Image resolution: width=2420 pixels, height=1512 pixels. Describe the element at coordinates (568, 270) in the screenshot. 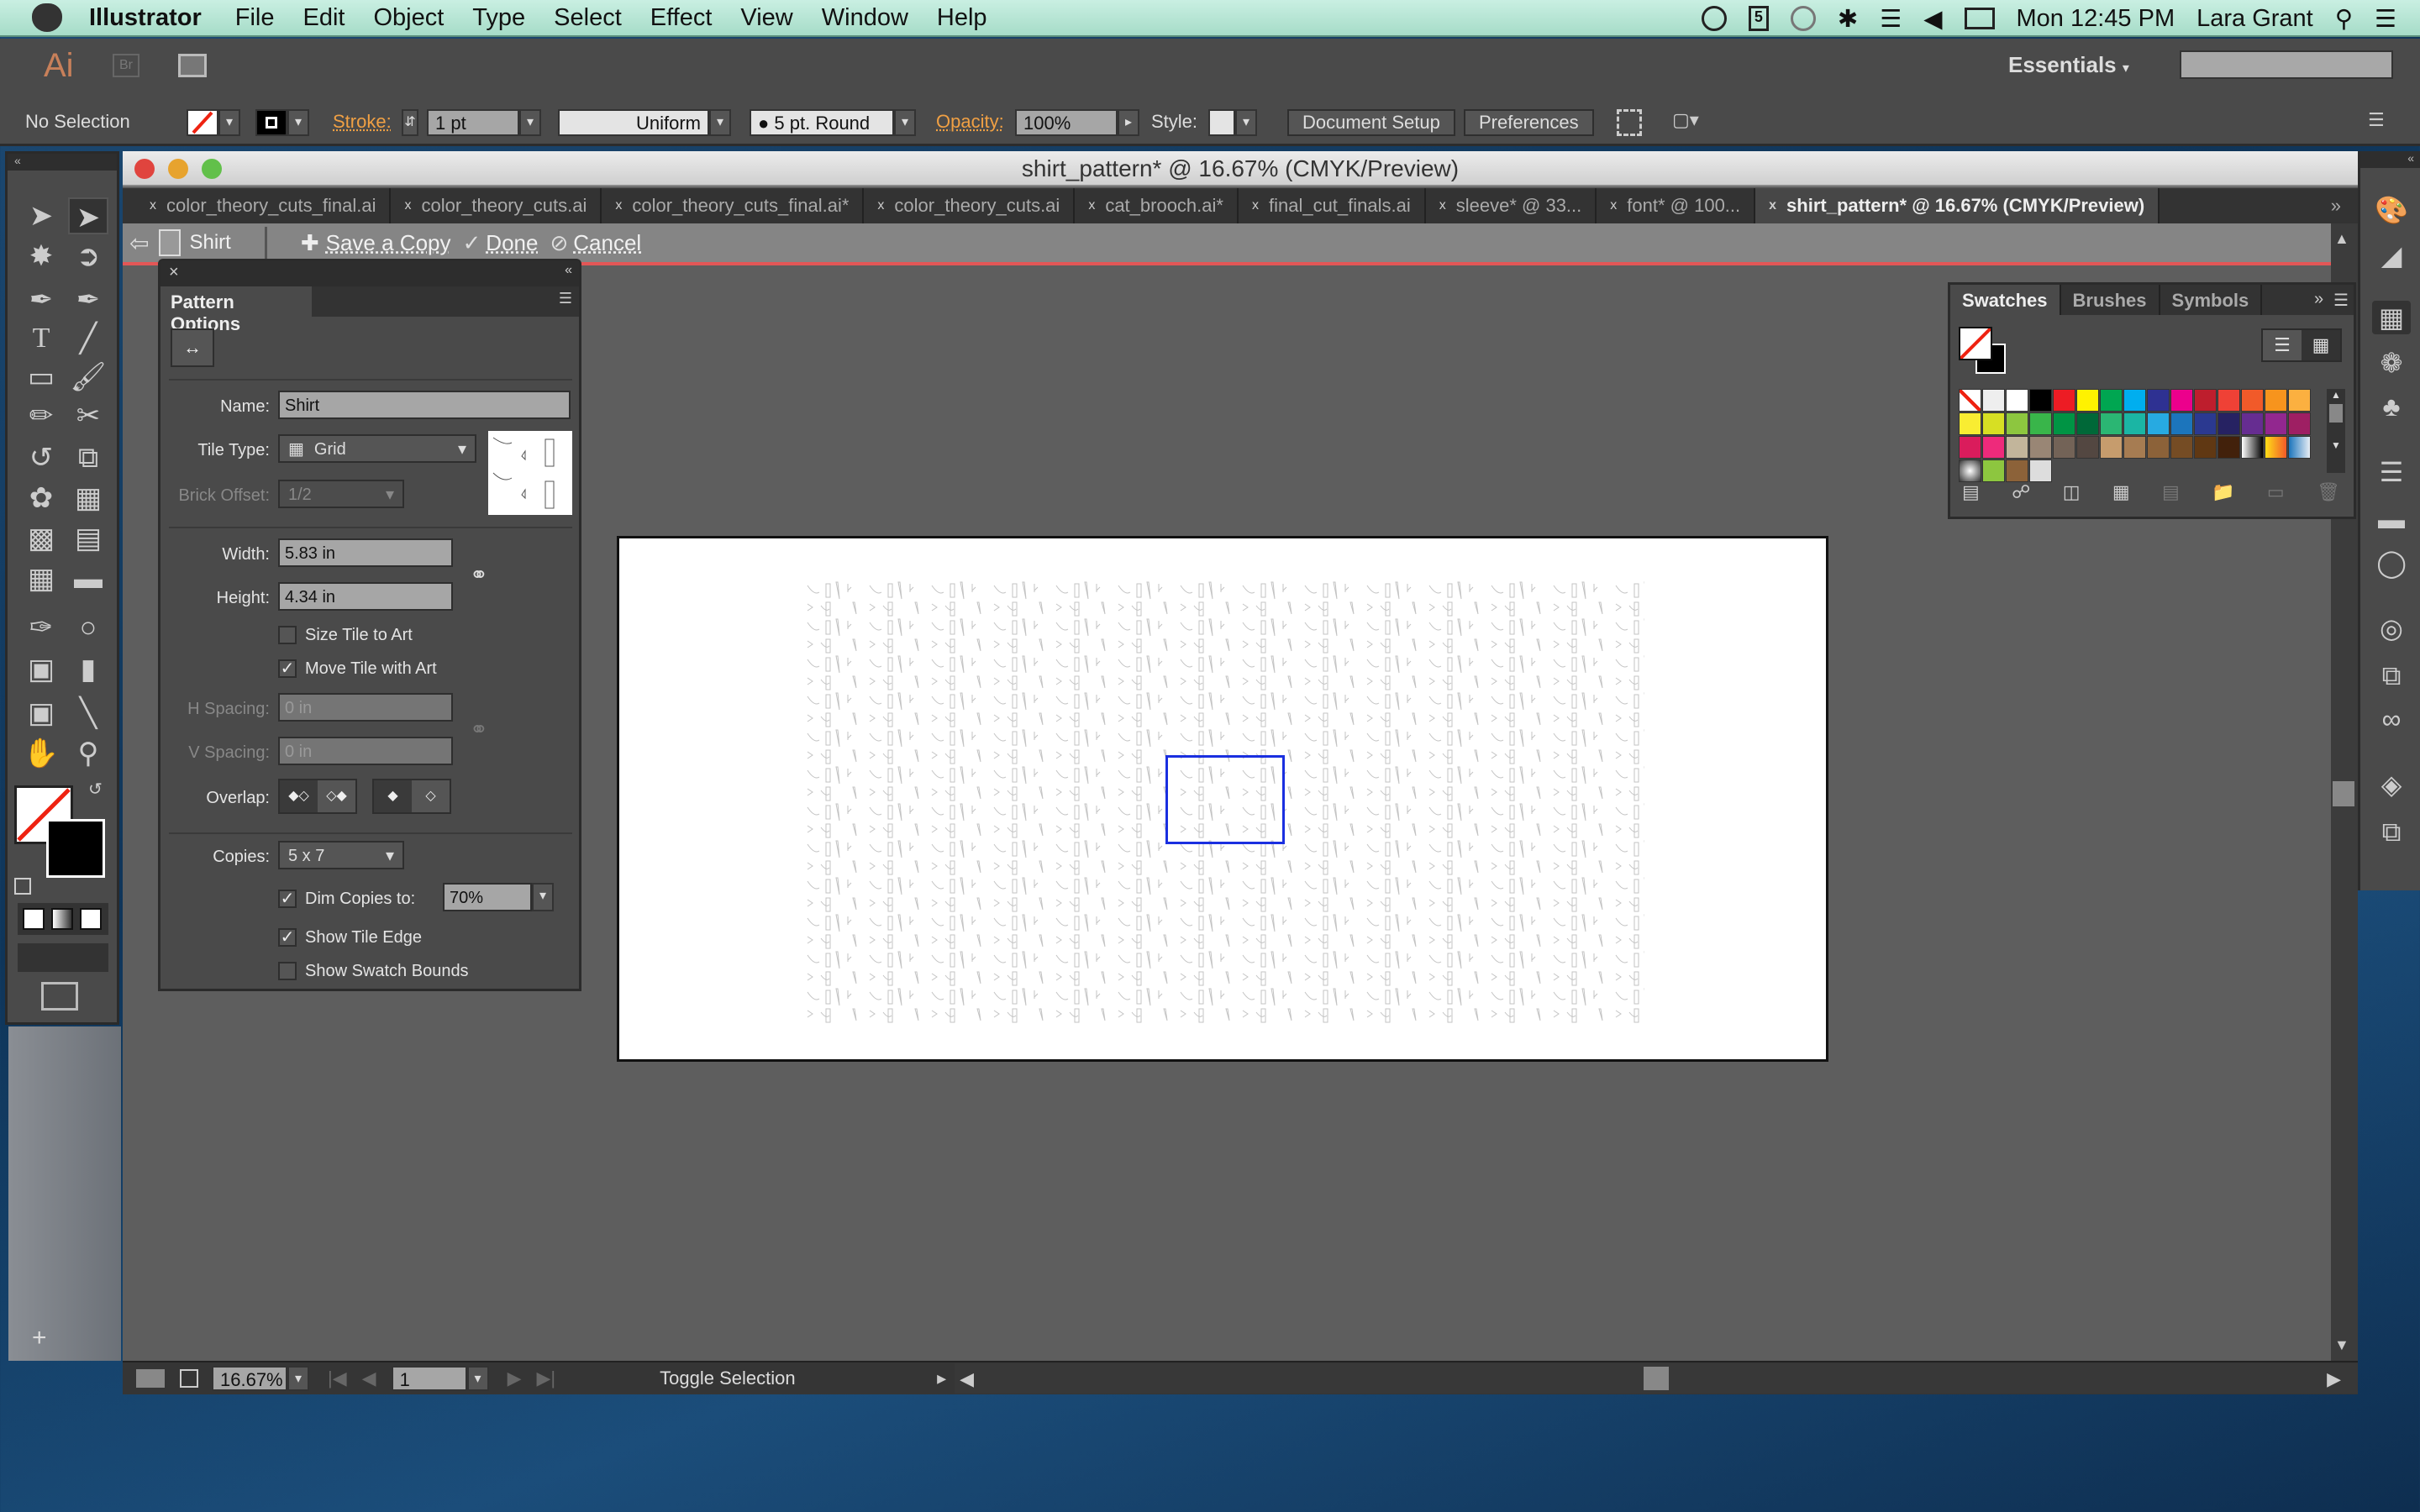

I see `collapse-panel-icon: «` at that location.